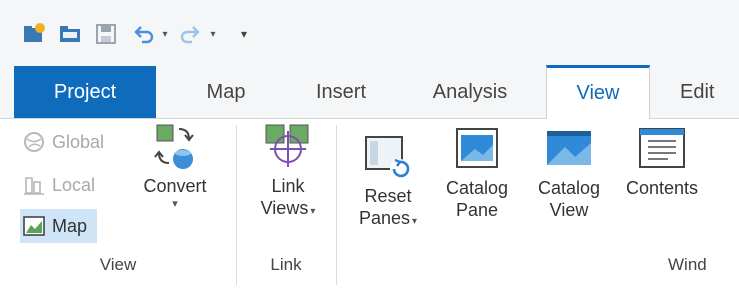 The height and width of the screenshot is (291, 739). I want to click on redo-button, so click(190, 34).